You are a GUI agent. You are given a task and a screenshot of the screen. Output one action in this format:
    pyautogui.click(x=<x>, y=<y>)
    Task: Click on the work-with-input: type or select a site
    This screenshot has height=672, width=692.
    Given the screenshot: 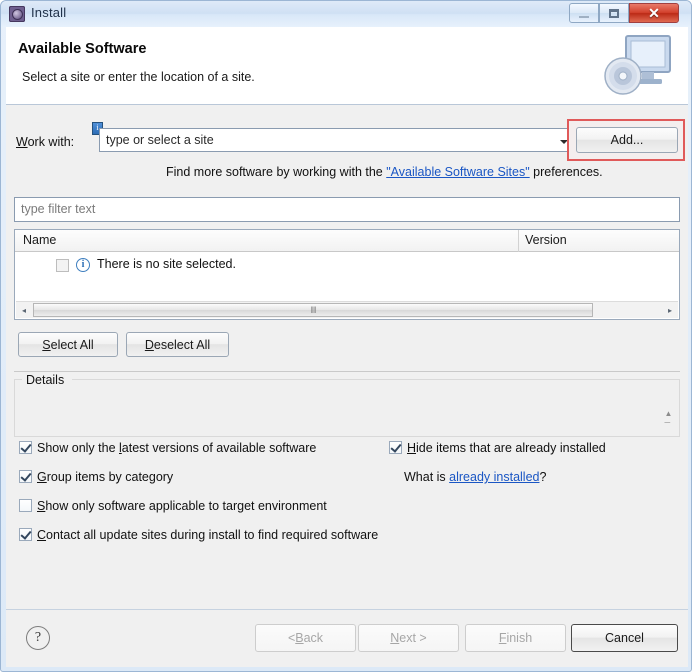 What is the action you would take?
    pyautogui.click(x=160, y=140)
    